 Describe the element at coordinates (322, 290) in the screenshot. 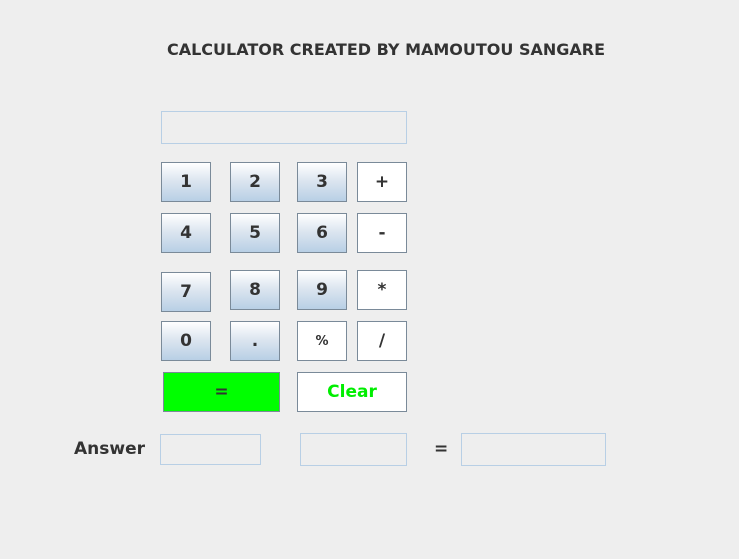

I see `digit-9-button: 9` at that location.